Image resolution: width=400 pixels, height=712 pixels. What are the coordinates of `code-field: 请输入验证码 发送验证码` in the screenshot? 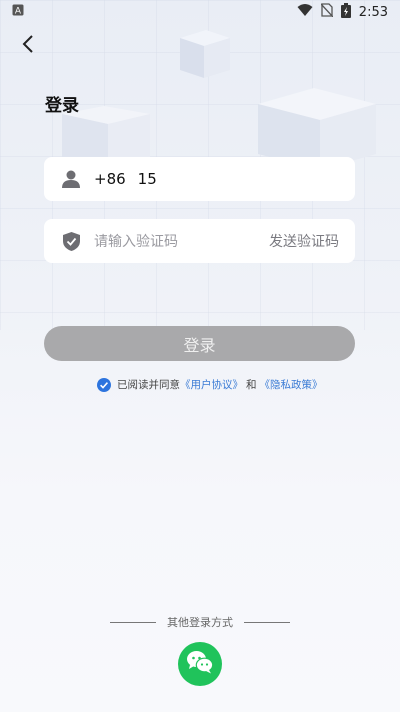 It's located at (199, 241).